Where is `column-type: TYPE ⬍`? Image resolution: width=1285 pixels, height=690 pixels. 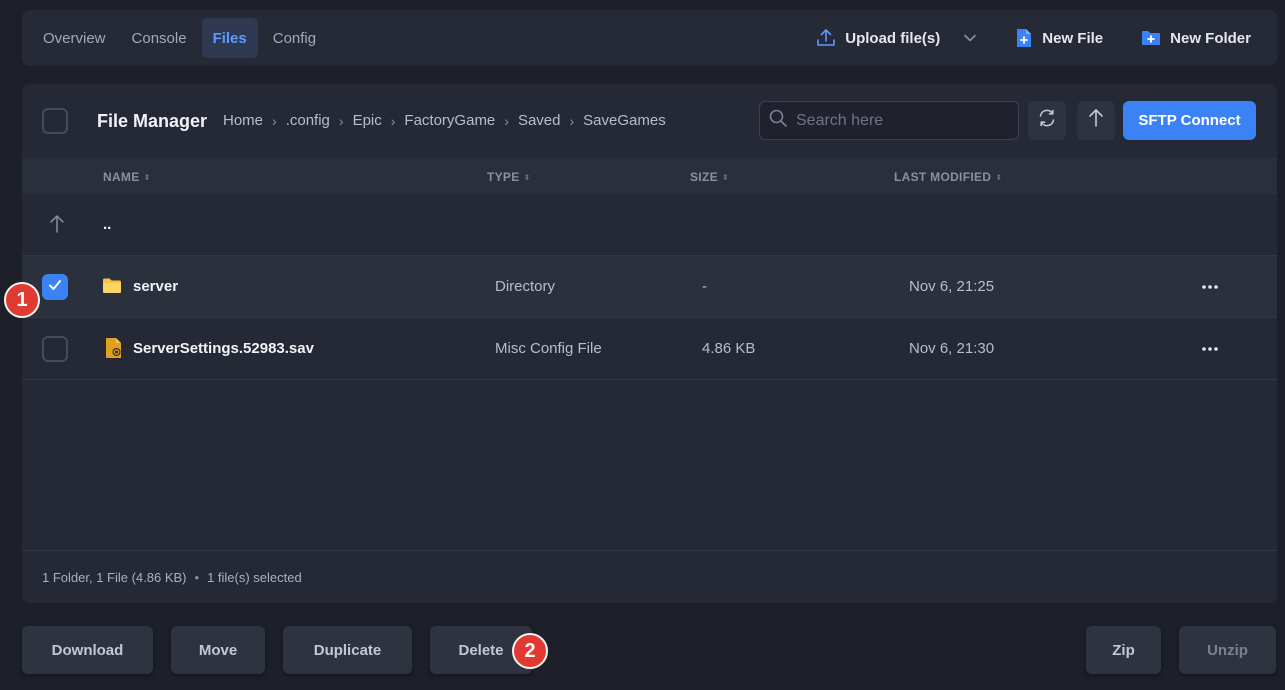
column-type: TYPE ⬍ is located at coordinates (509, 177).